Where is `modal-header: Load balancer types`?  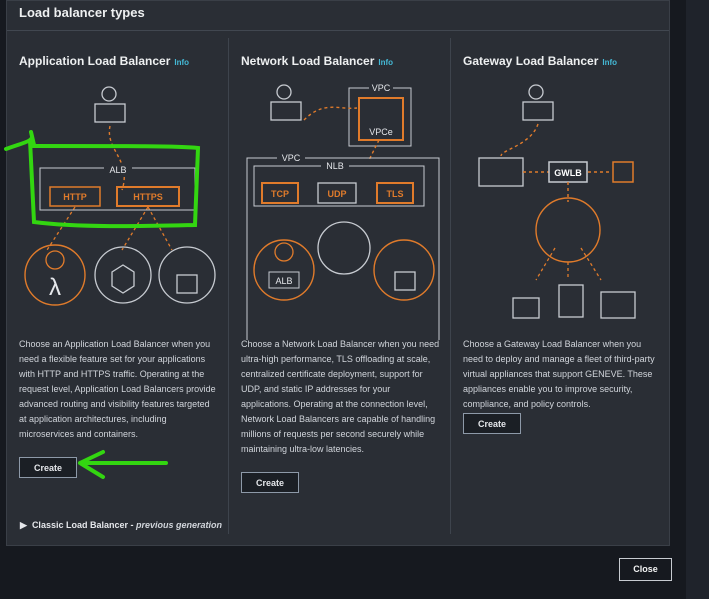 modal-header: Load balancer types is located at coordinates (338, 16).